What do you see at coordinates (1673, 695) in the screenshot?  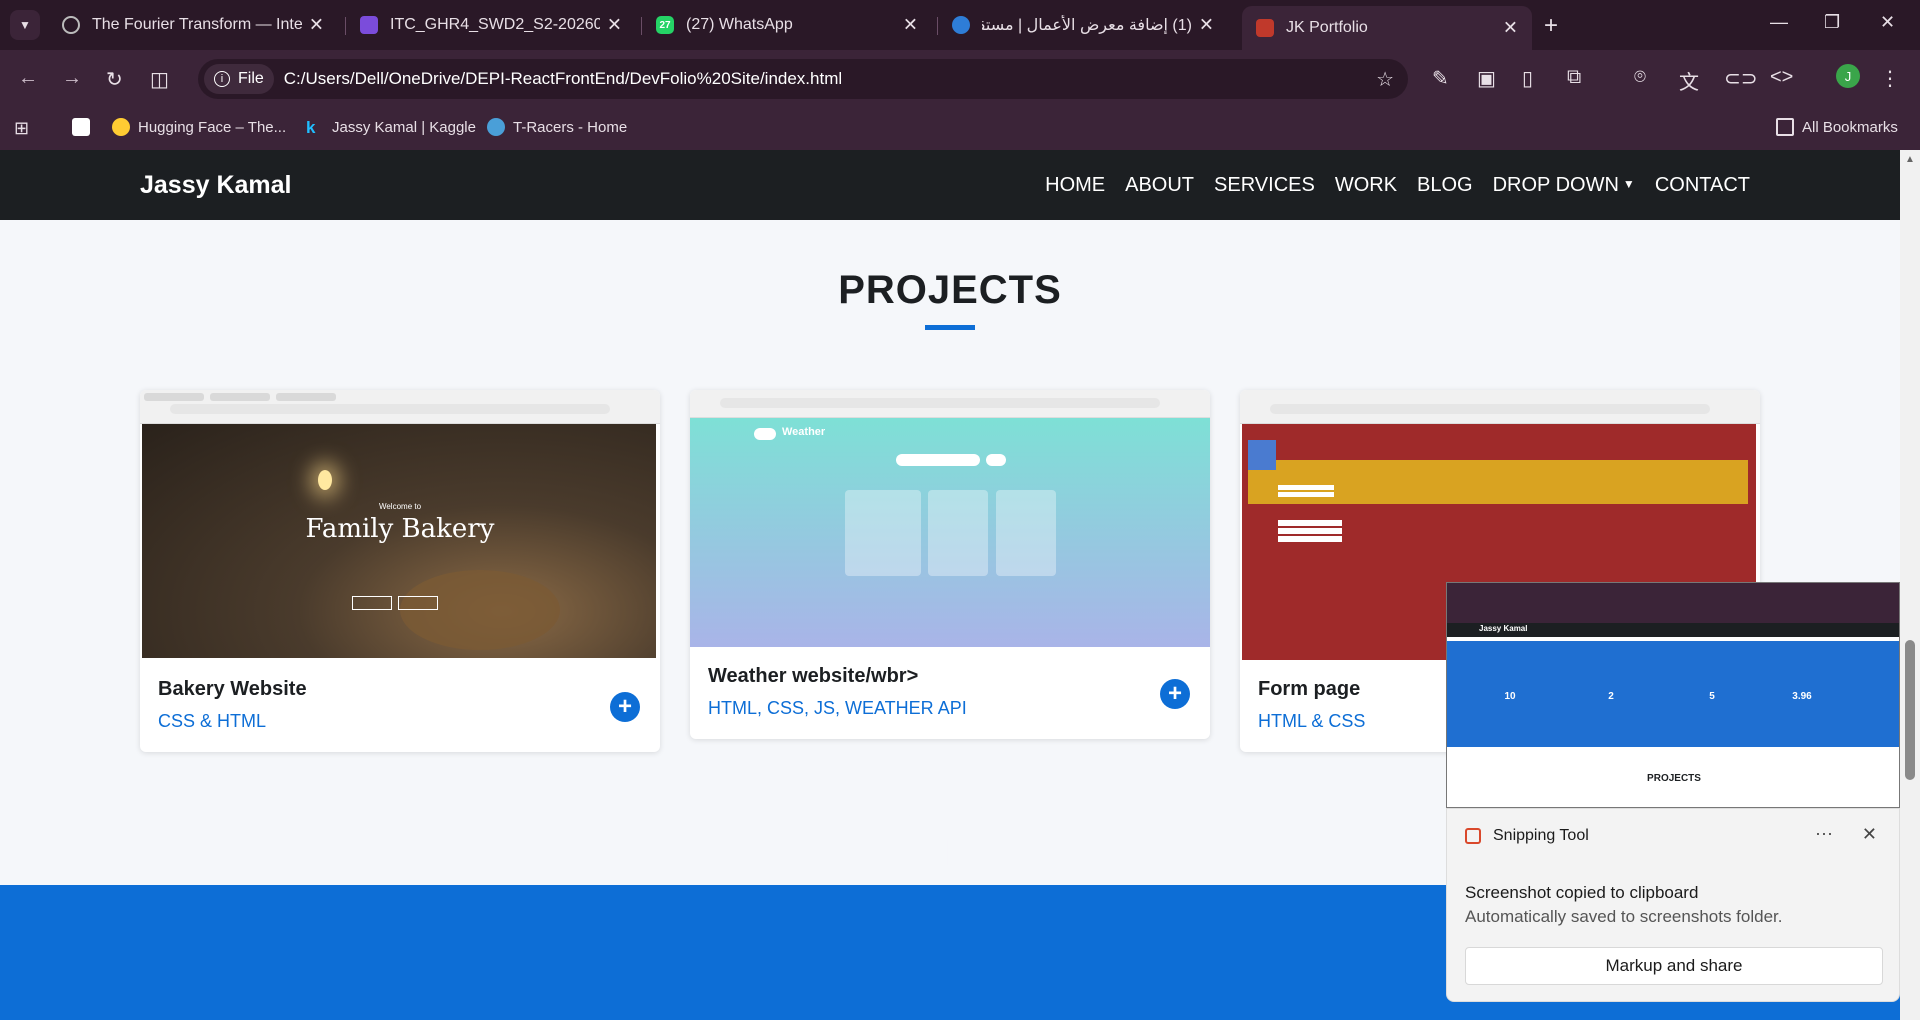 I see `snip-preview-thumbnail: Jassy Kamal 10 2 5 3.96 PROJECTS` at bounding box center [1673, 695].